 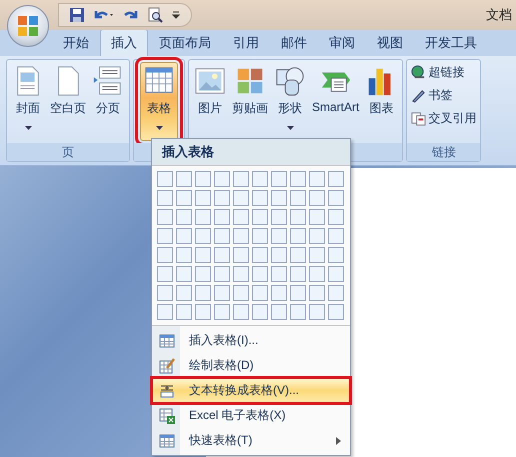 What do you see at coordinates (28, 26) in the screenshot?
I see `office-button` at bounding box center [28, 26].